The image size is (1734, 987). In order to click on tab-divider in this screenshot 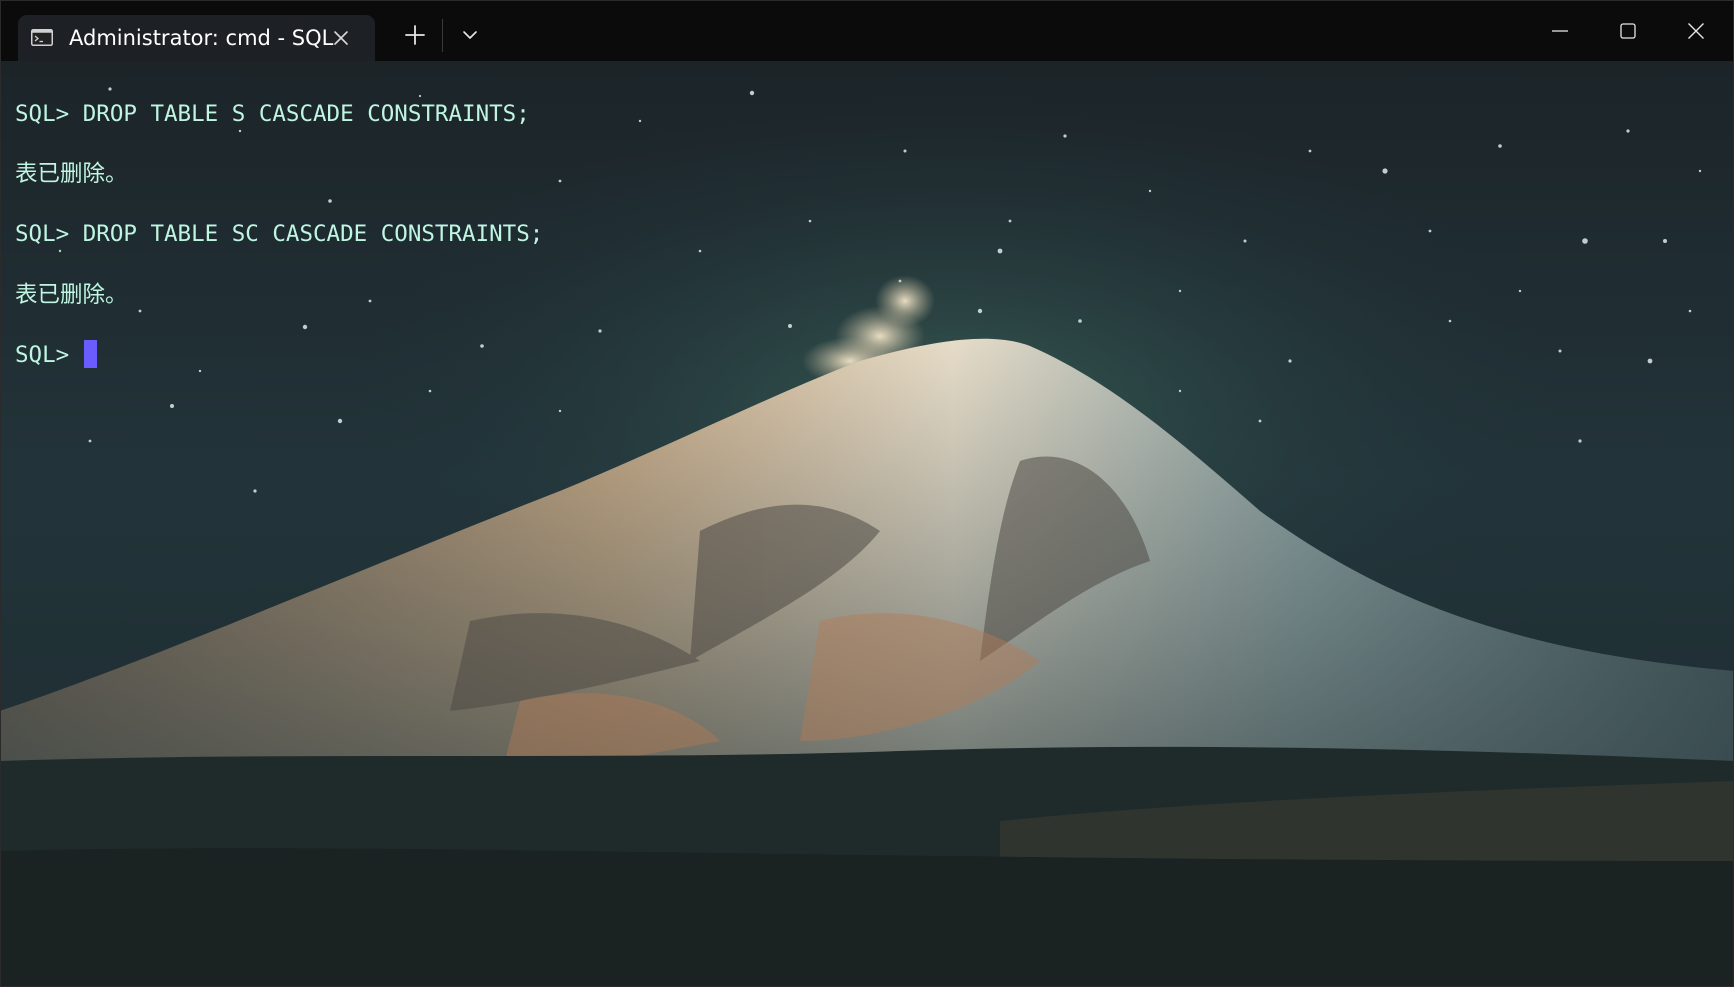, I will do `click(442, 35)`.